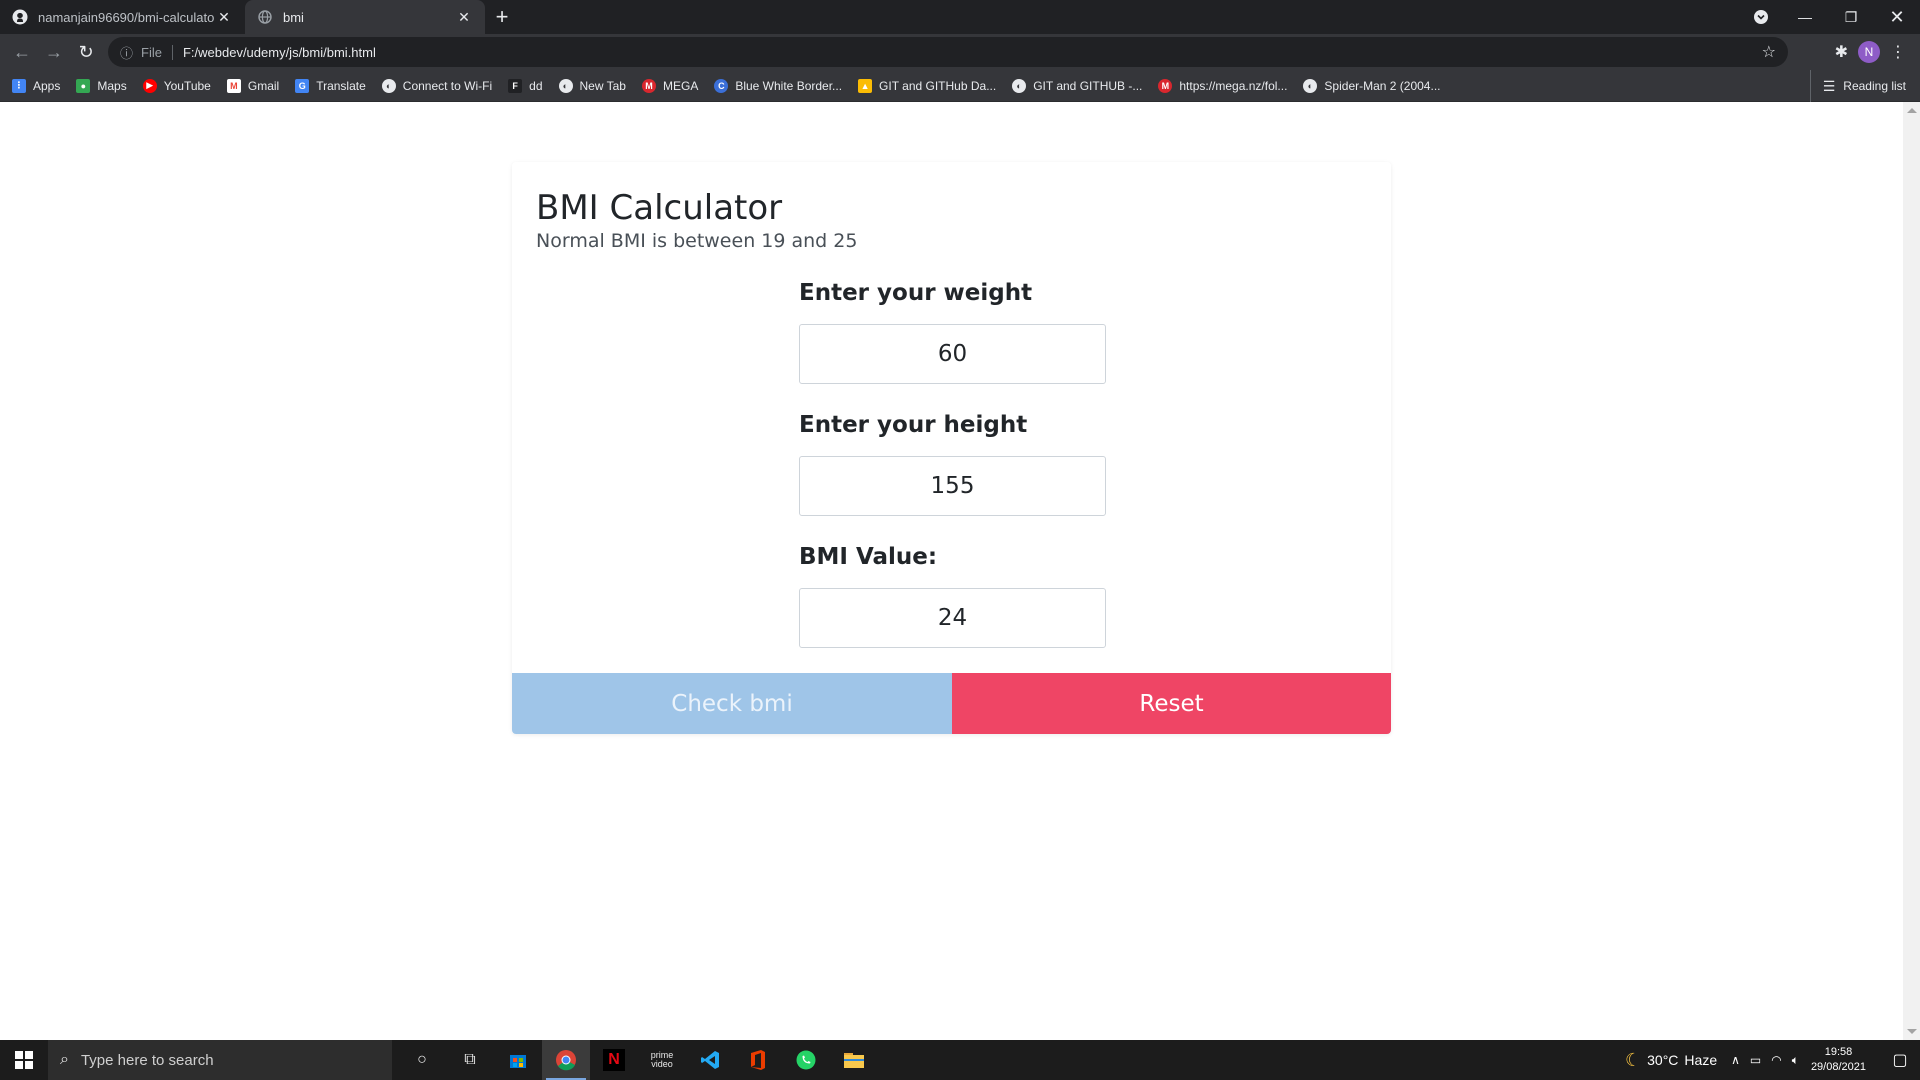 The height and width of the screenshot is (1080, 1920). Describe the element at coordinates (1755, 1060) in the screenshot. I see `battery-icon: ▭` at that location.